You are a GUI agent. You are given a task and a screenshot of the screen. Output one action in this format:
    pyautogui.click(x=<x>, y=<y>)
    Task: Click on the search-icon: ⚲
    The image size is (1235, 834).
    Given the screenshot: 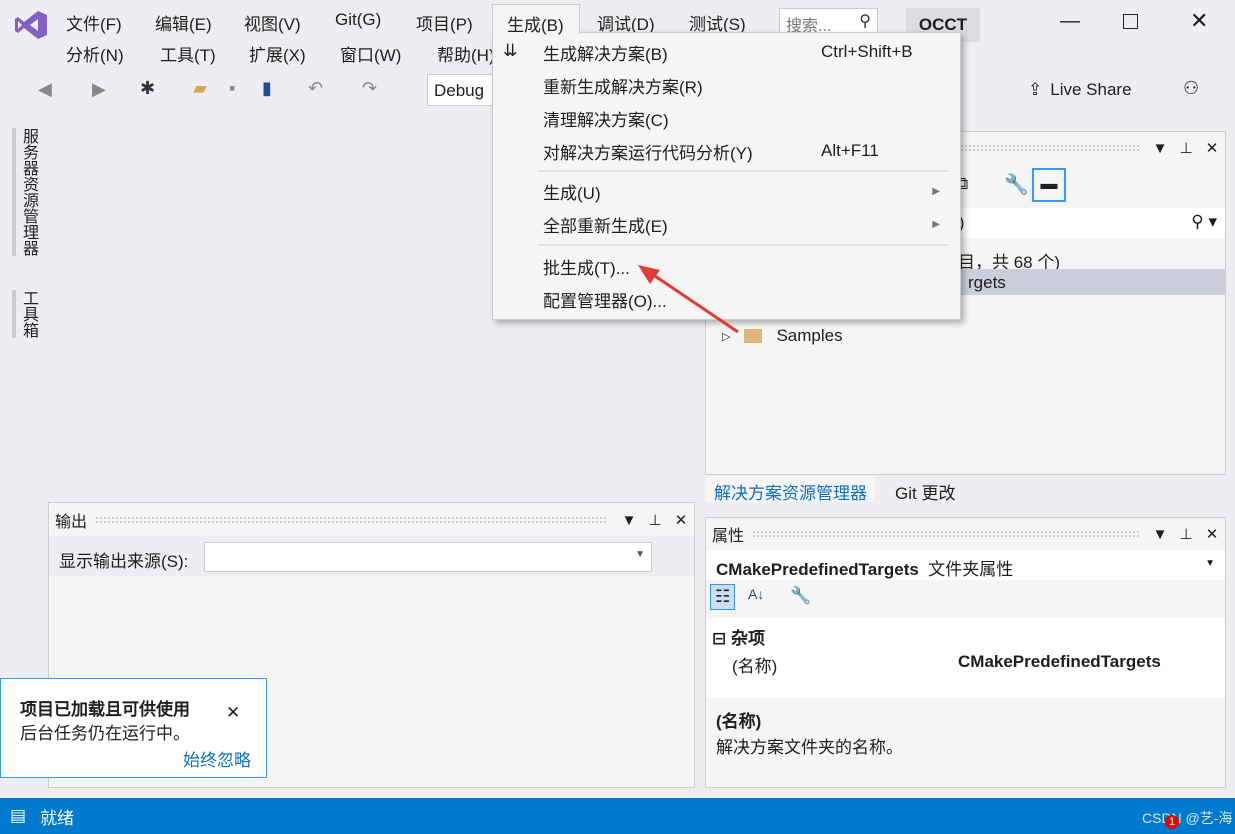 What is the action you would take?
    pyautogui.click(x=865, y=21)
    